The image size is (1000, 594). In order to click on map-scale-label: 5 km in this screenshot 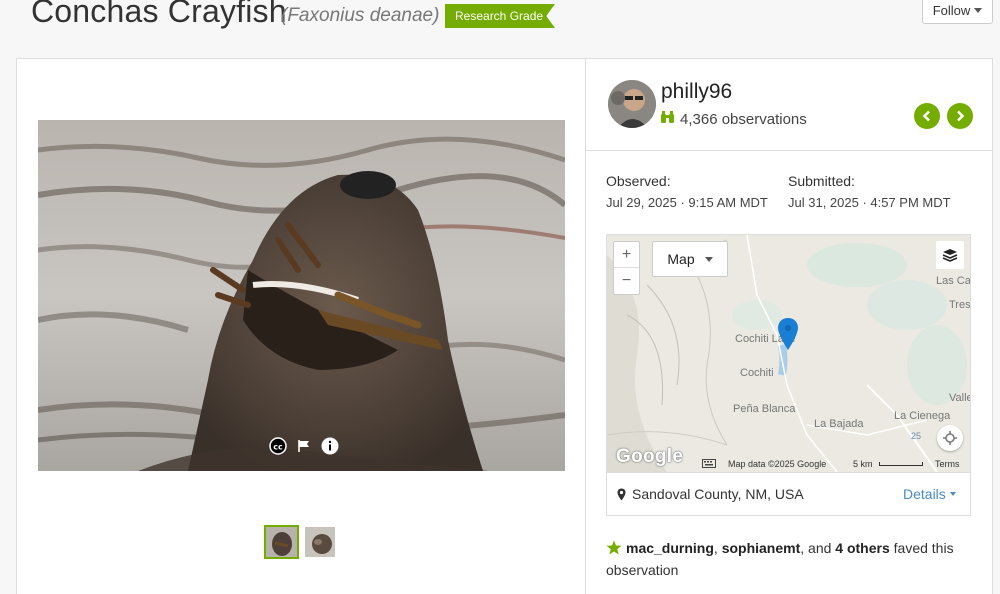, I will do `click(863, 464)`.